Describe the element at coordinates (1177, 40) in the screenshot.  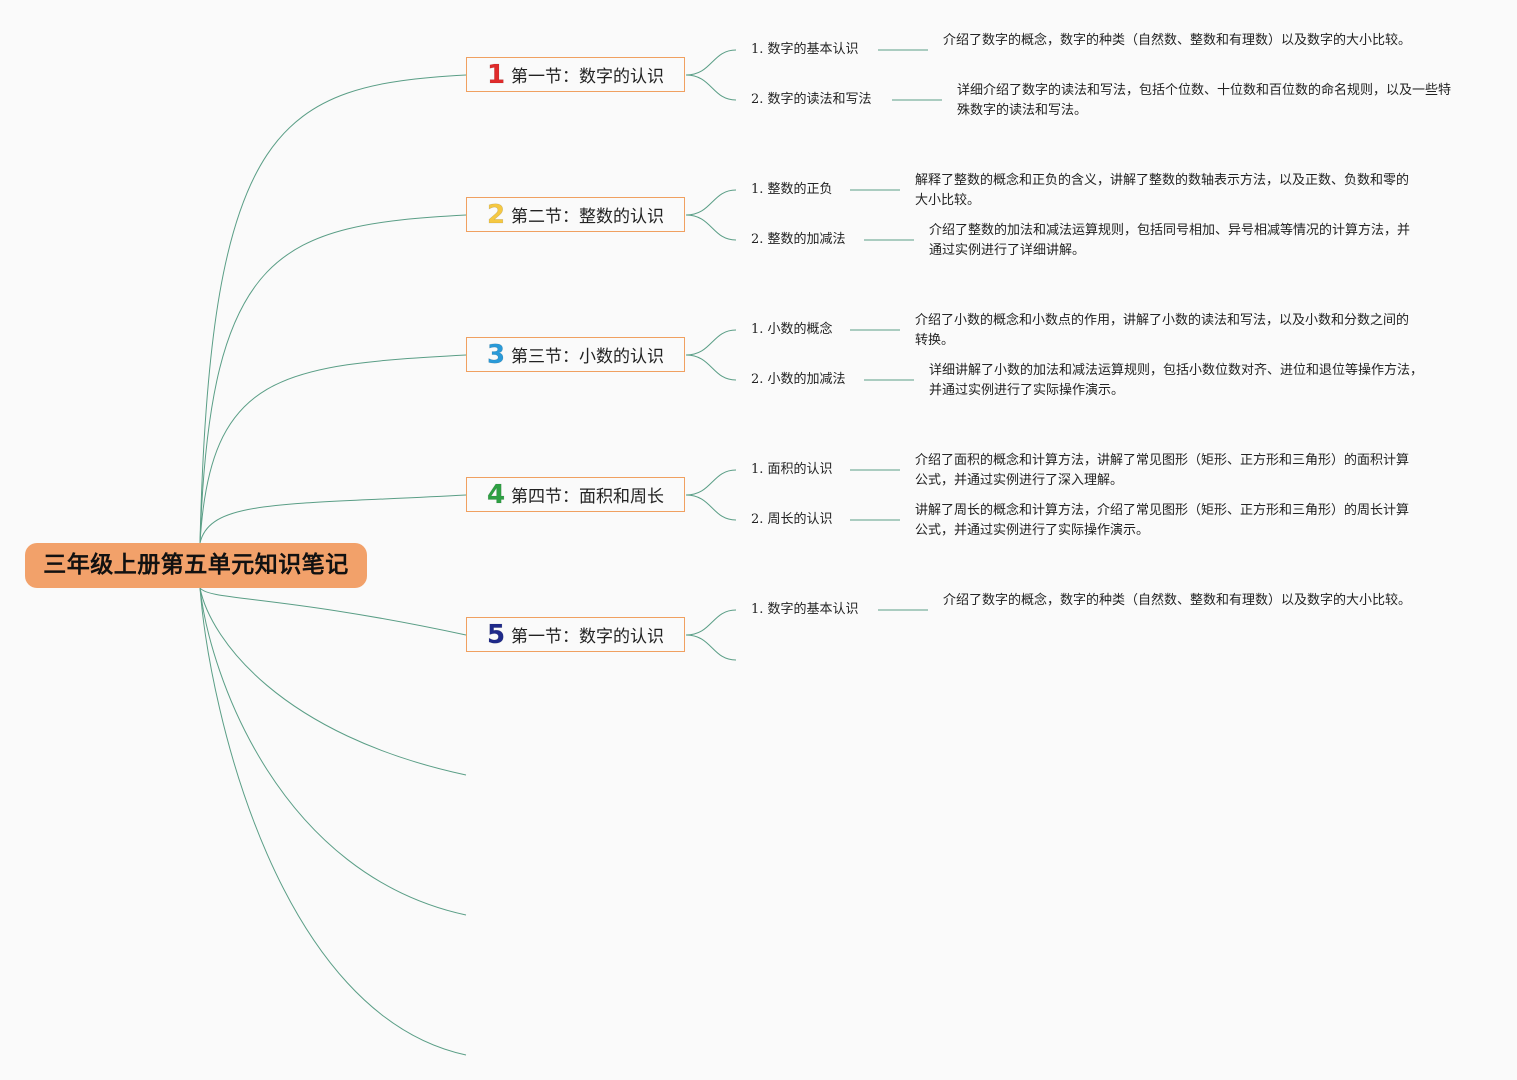
I see `section-1-item-1-description: 介绍了数字的概念，数字的种类（自然数、整数和有理数）以及数字的大小比较。` at that location.